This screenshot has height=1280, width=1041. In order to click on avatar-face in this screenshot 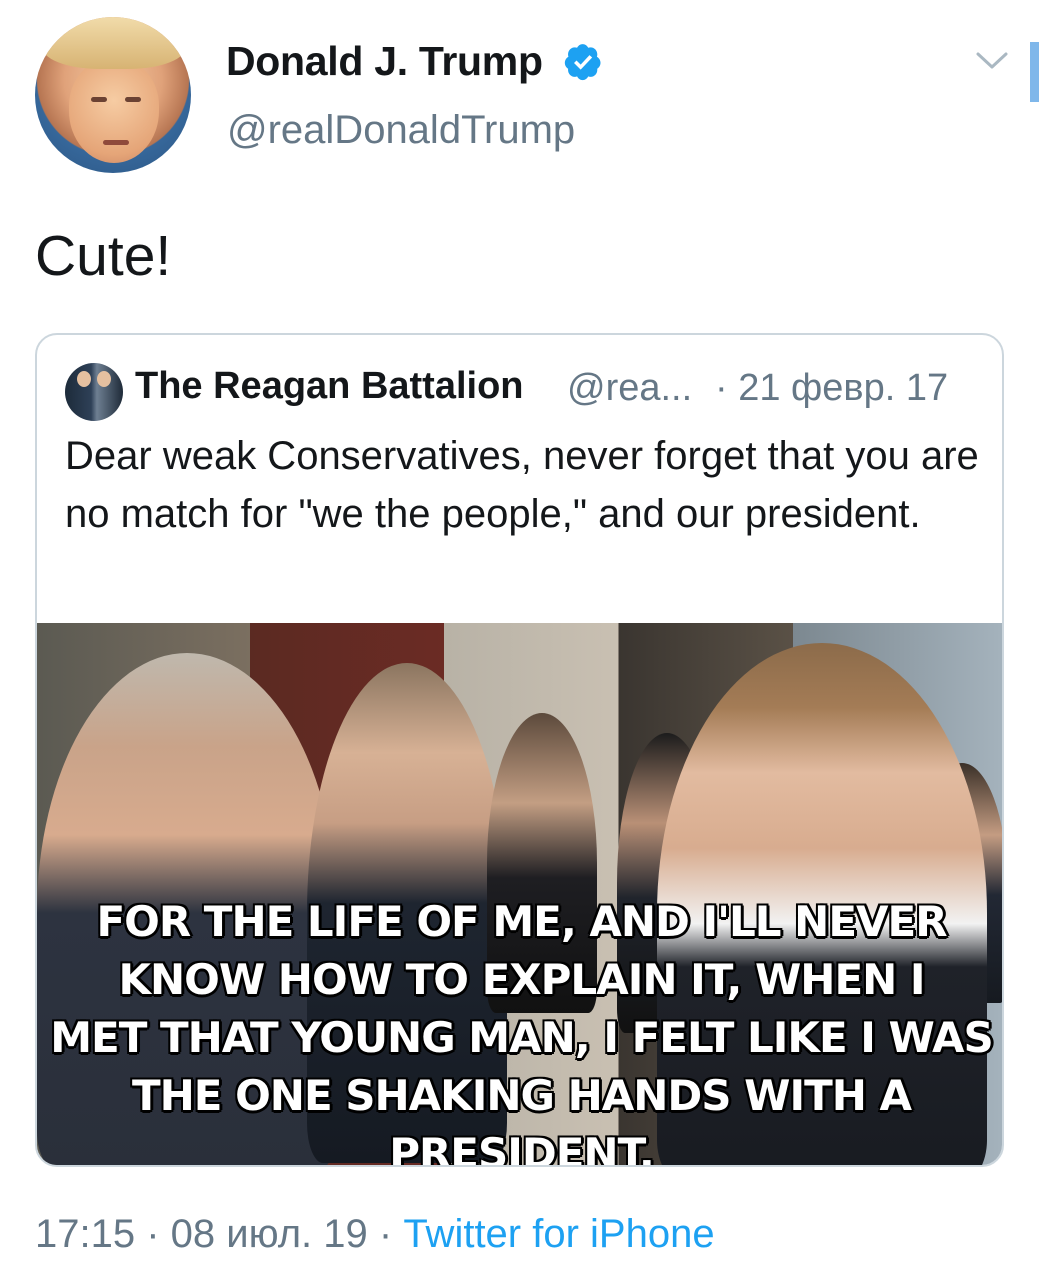, I will do `click(114, 111)`.